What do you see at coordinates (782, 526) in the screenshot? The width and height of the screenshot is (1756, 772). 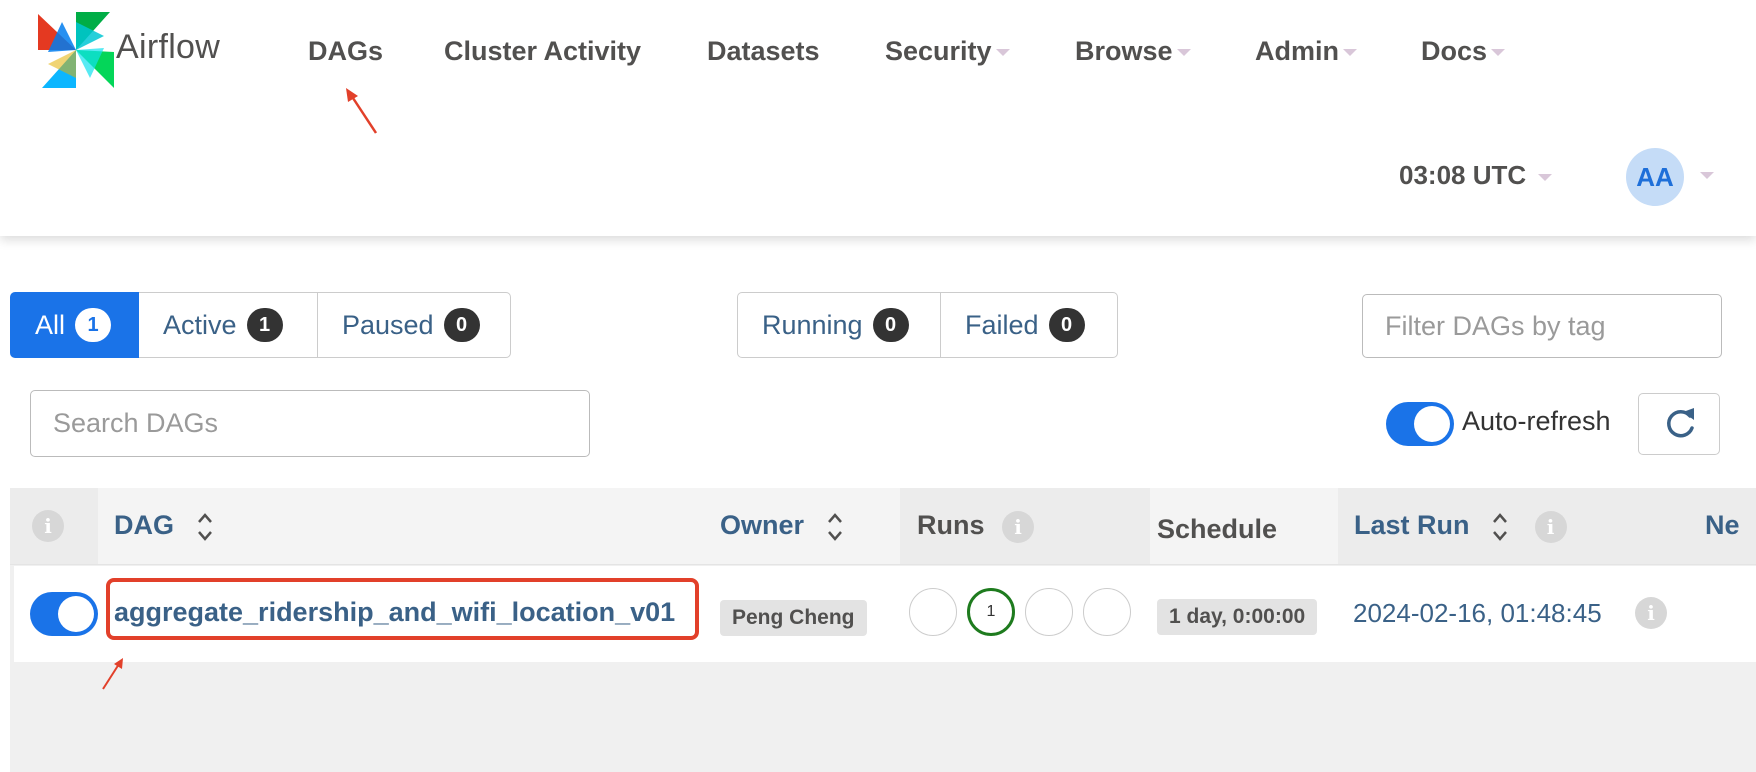 I see `header-owner: Owner` at bounding box center [782, 526].